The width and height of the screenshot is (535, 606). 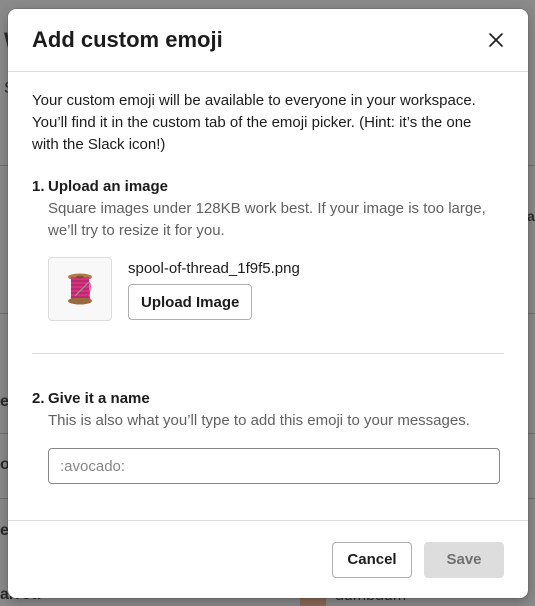 I want to click on close-button, so click(x=496, y=40).